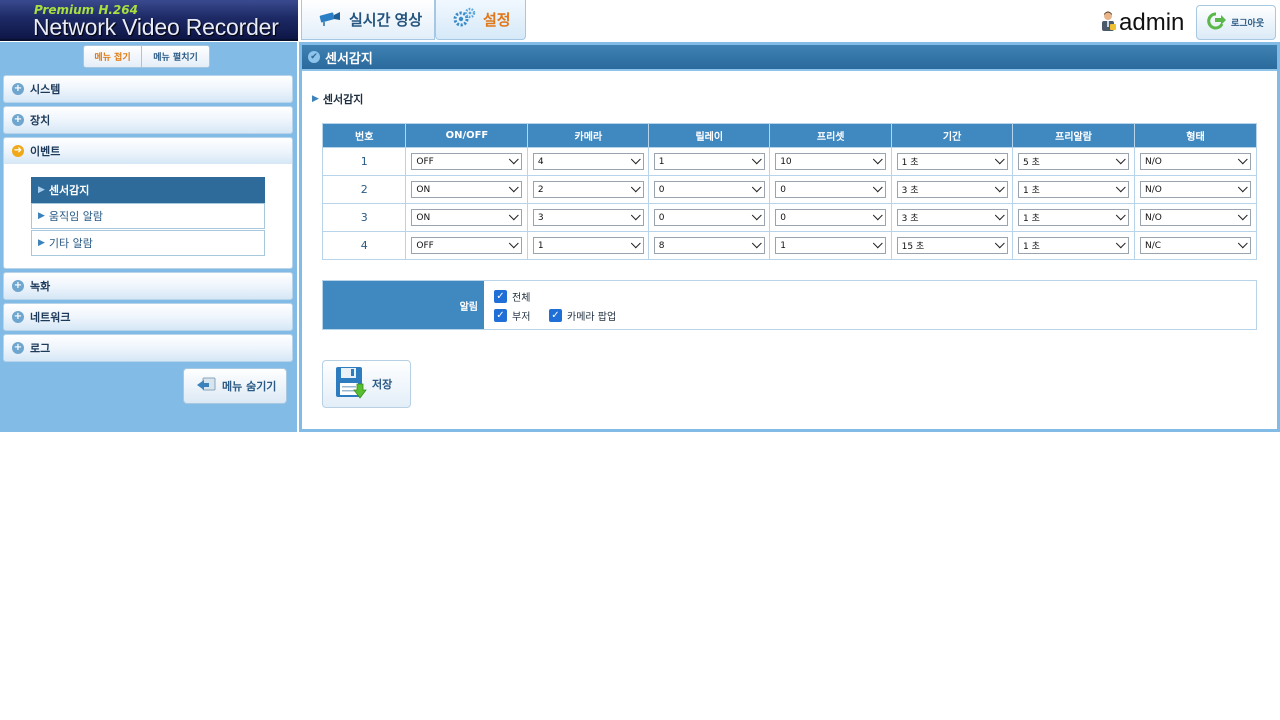 This screenshot has width=1280, height=720. Describe the element at coordinates (540, 161) in the screenshot. I see `select-value: 4` at that location.